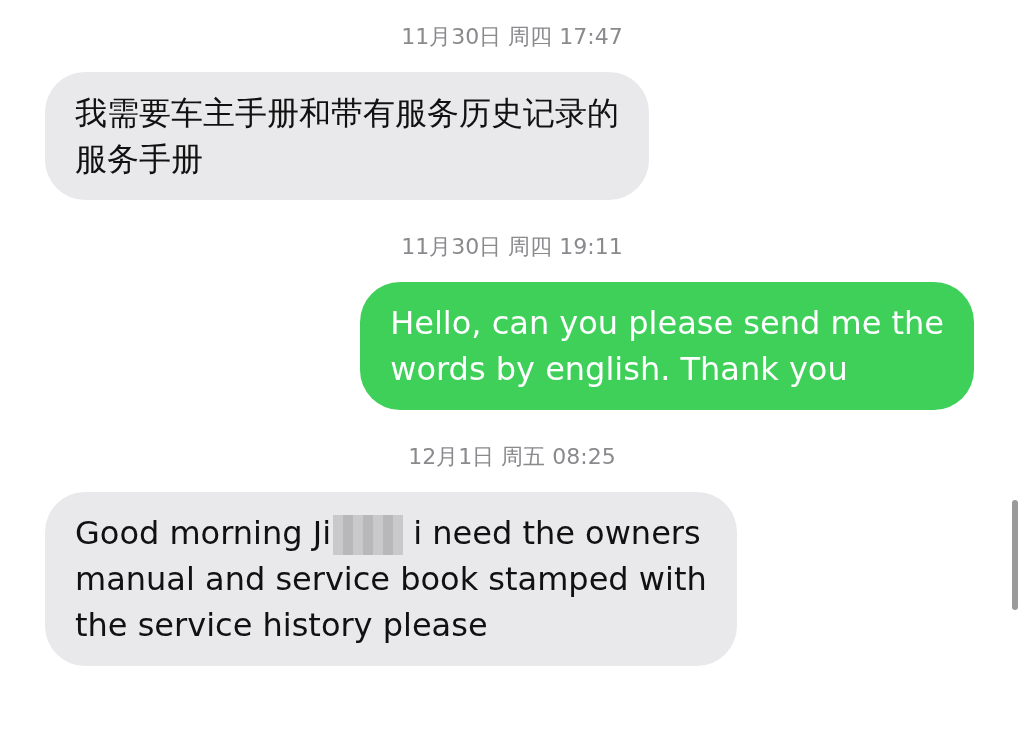 The image size is (1024, 731). Describe the element at coordinates (391, 579) in the screenshot. I see `message-text: manual and service book stamped with` at that location.